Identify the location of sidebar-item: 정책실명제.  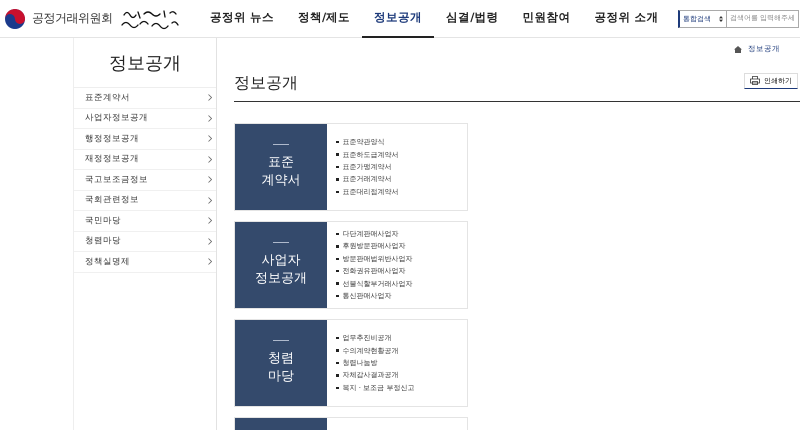
(145, 262).